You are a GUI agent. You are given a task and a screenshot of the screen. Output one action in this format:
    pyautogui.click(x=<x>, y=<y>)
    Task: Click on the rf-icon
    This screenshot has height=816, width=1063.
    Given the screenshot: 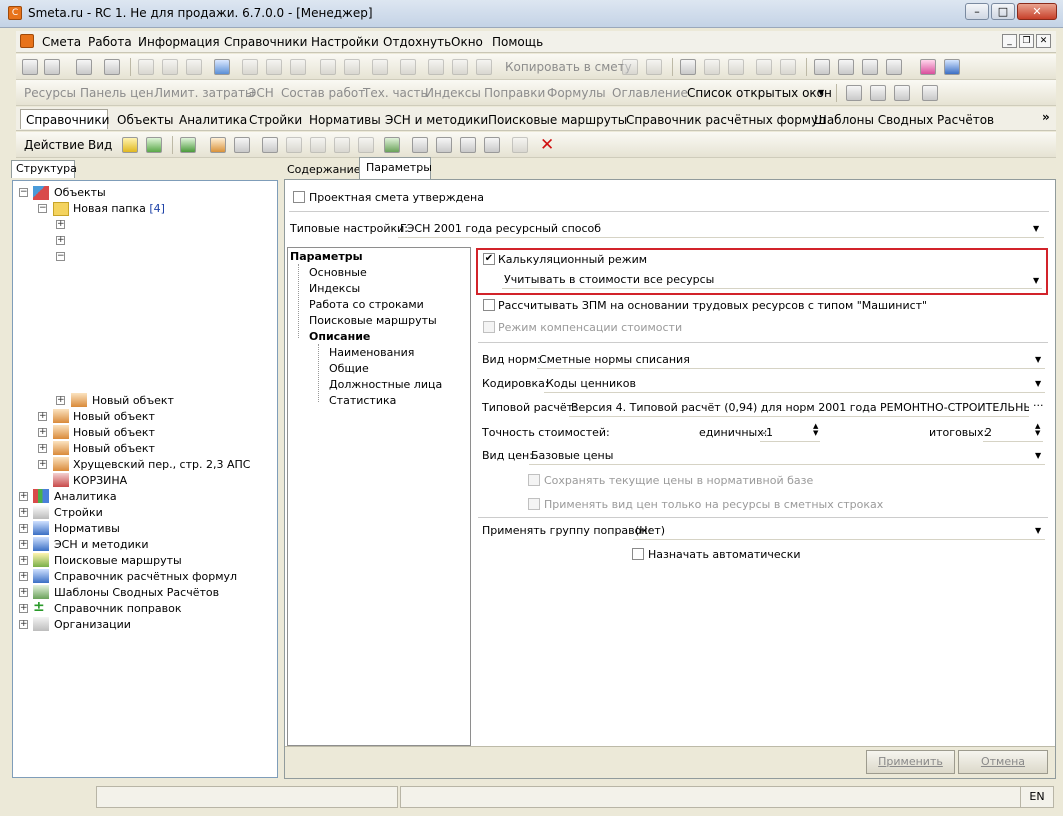 What is the action you would take?
    pyautogui.click(x=468, y=145)
    